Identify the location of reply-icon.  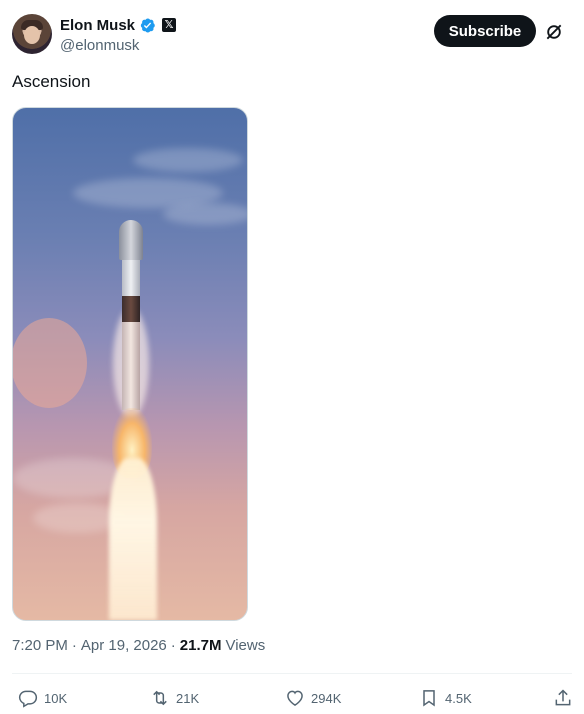
(28, 699).